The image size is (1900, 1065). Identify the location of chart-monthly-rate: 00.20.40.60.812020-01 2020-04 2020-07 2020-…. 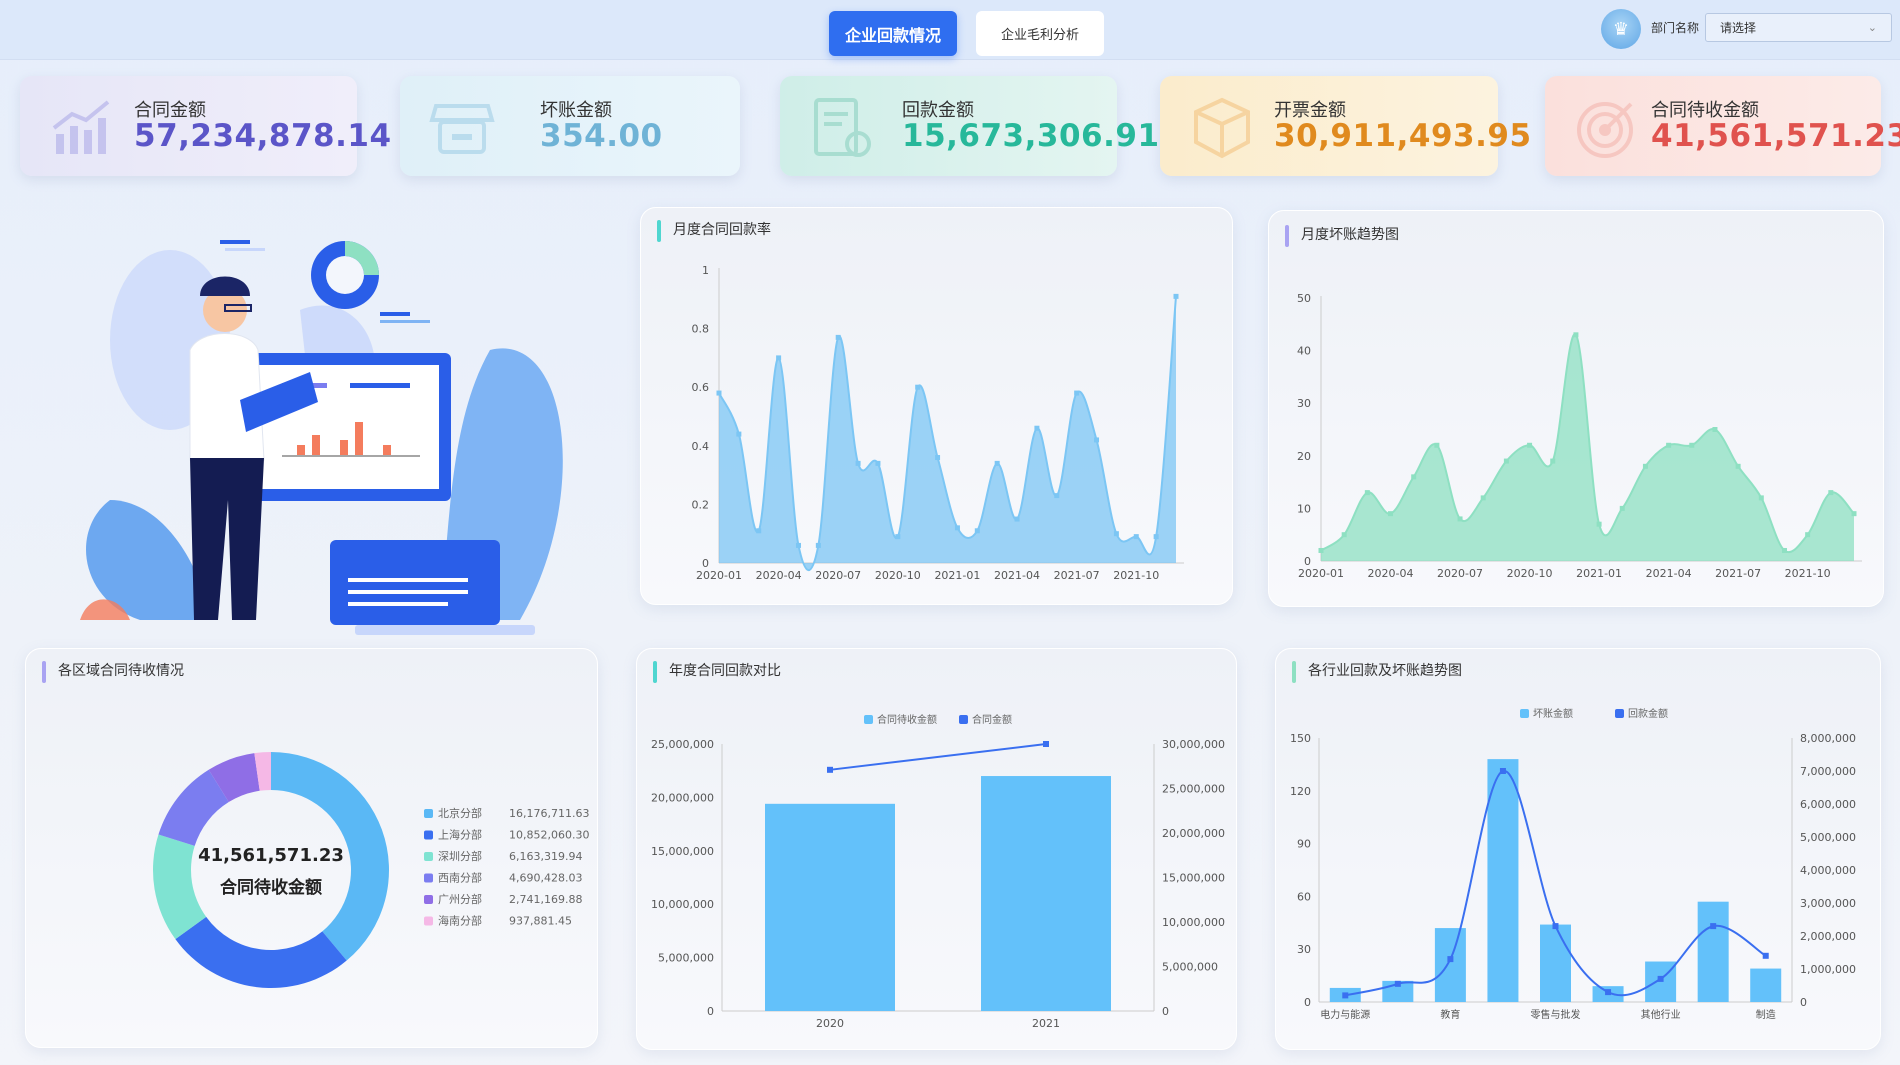
(938, 423).